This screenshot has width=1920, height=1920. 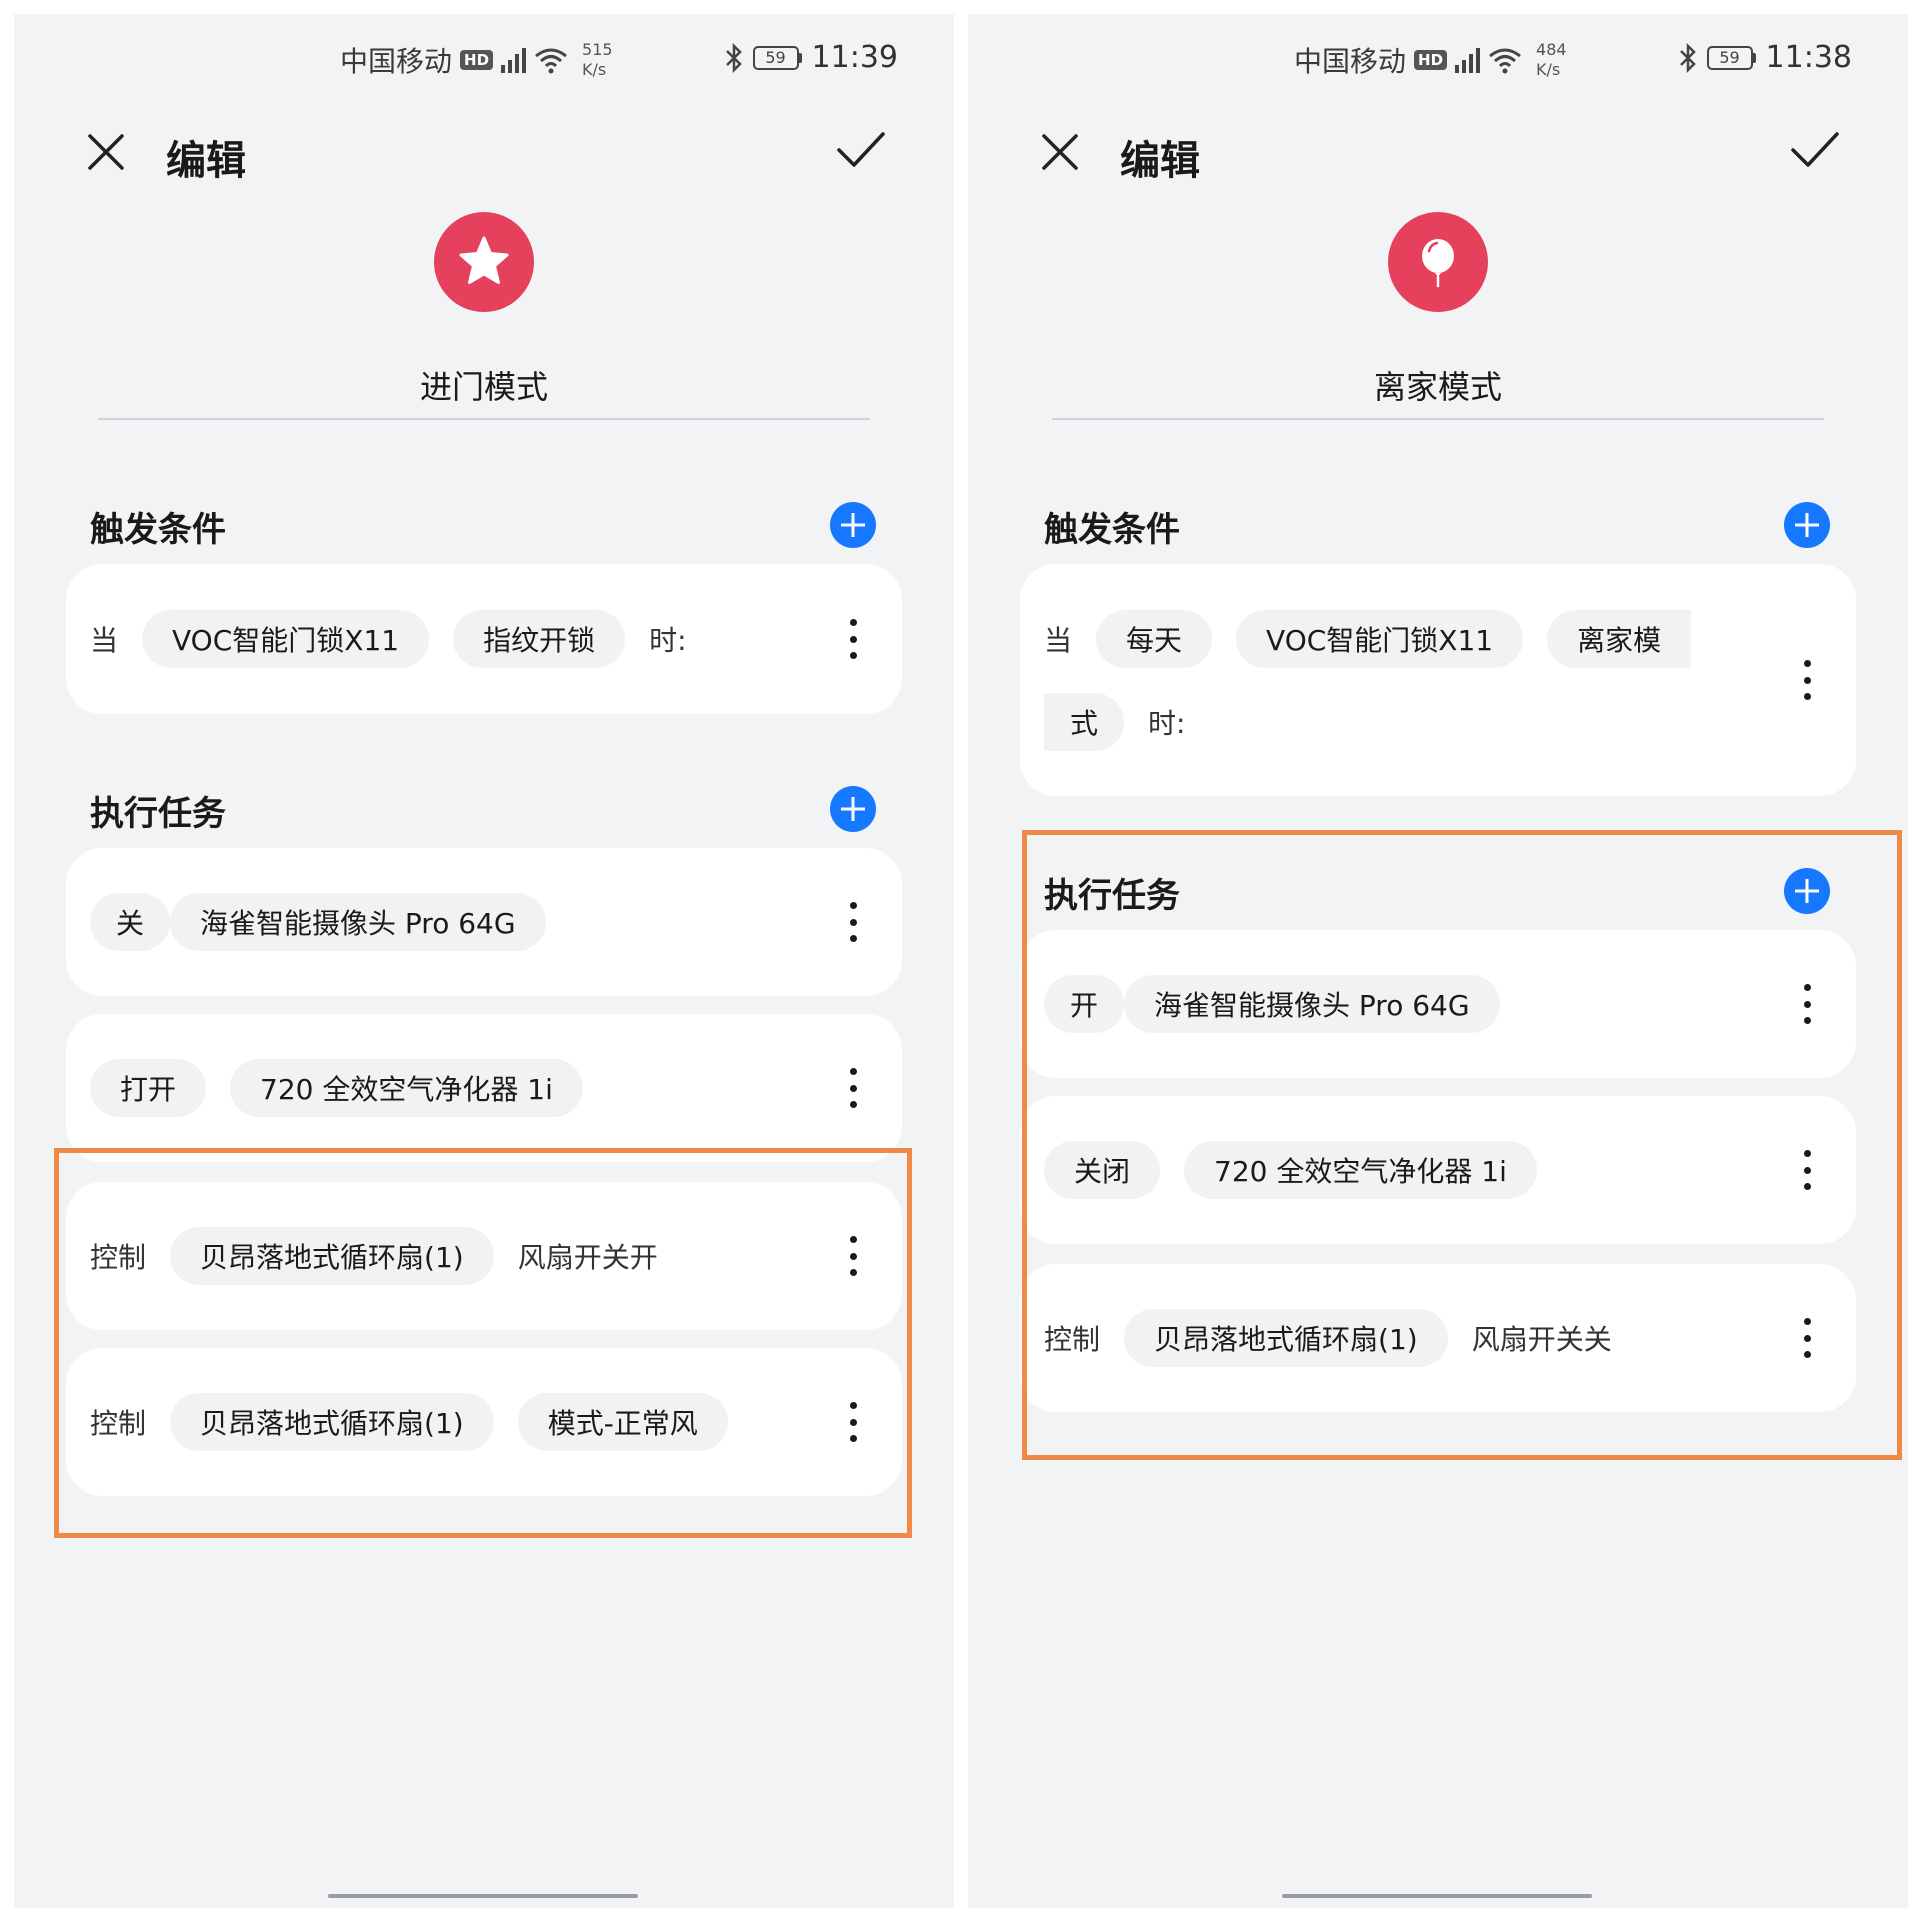 I want to click on trigger-row: 当 VOC智能门锁X11 指纹开锁 时:, so click(x=388, y=639).